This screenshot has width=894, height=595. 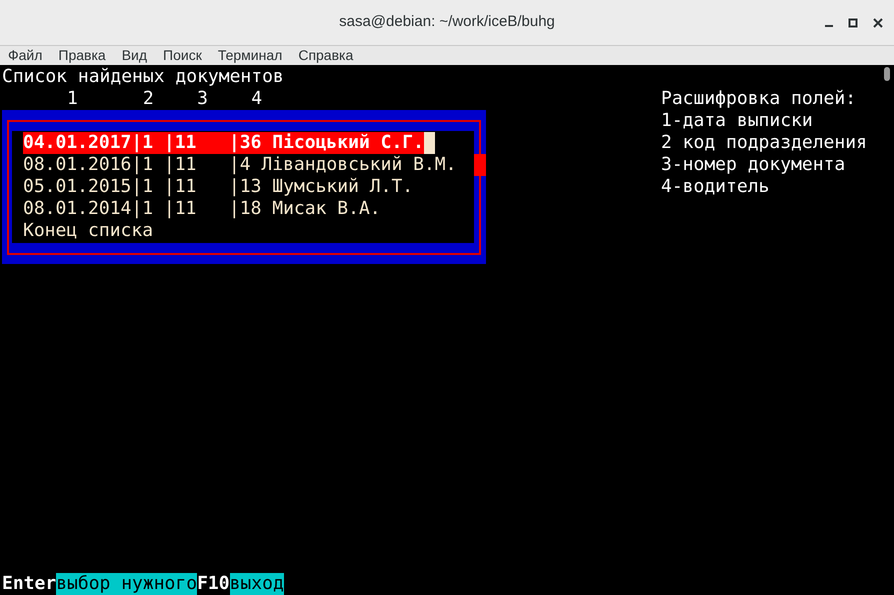 What do you see at coordinates (250, 55) in the screenshot?
I see `menu-item: Терминал` at bounding box center [250, 55].